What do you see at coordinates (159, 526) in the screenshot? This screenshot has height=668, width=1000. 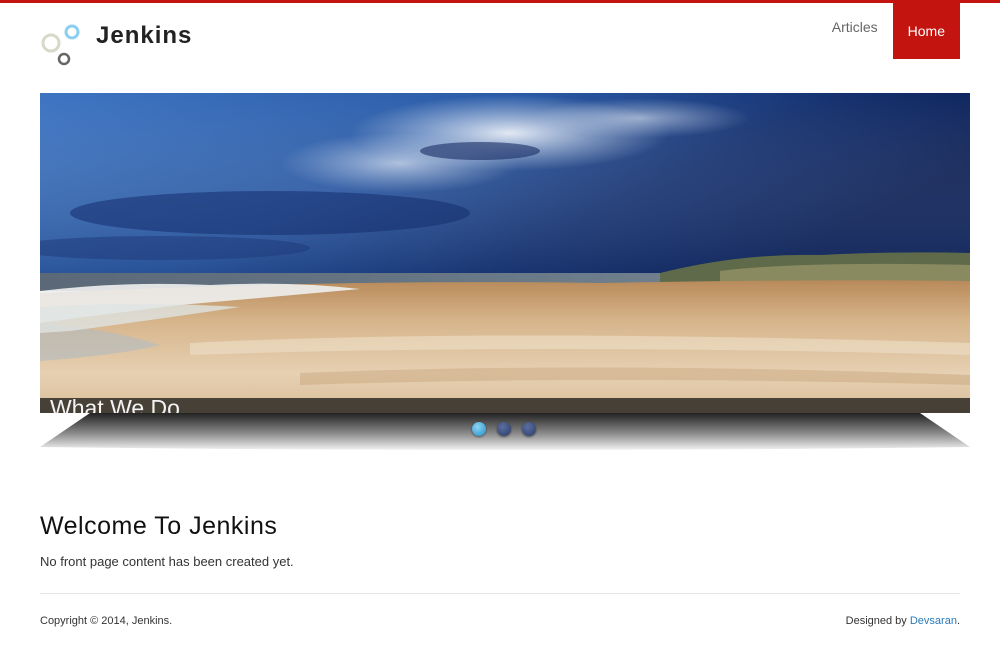 I see `page-title: Welcome To Jenkins` at bounding box center [159, 526].